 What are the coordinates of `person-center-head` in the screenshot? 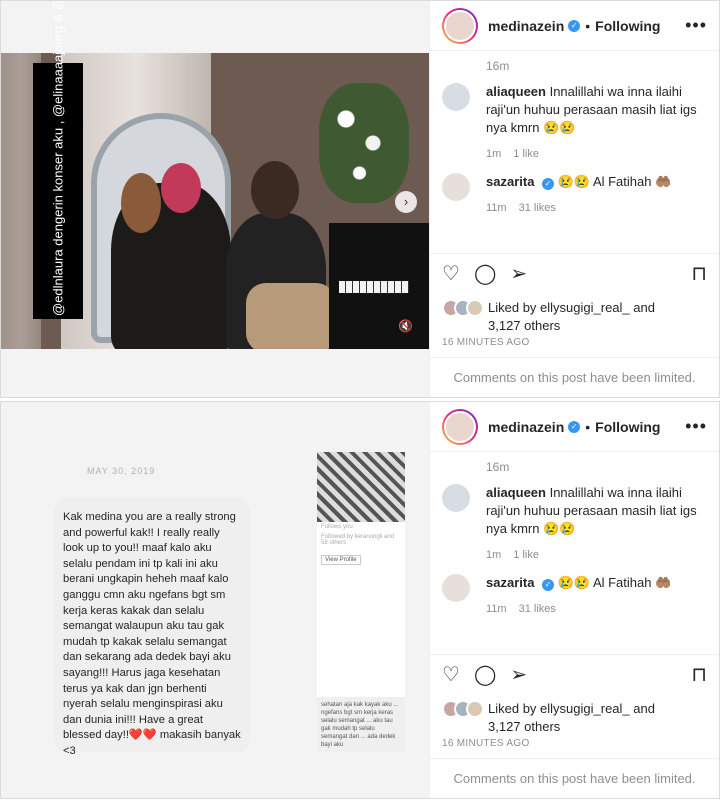 It's located at (275, 190).